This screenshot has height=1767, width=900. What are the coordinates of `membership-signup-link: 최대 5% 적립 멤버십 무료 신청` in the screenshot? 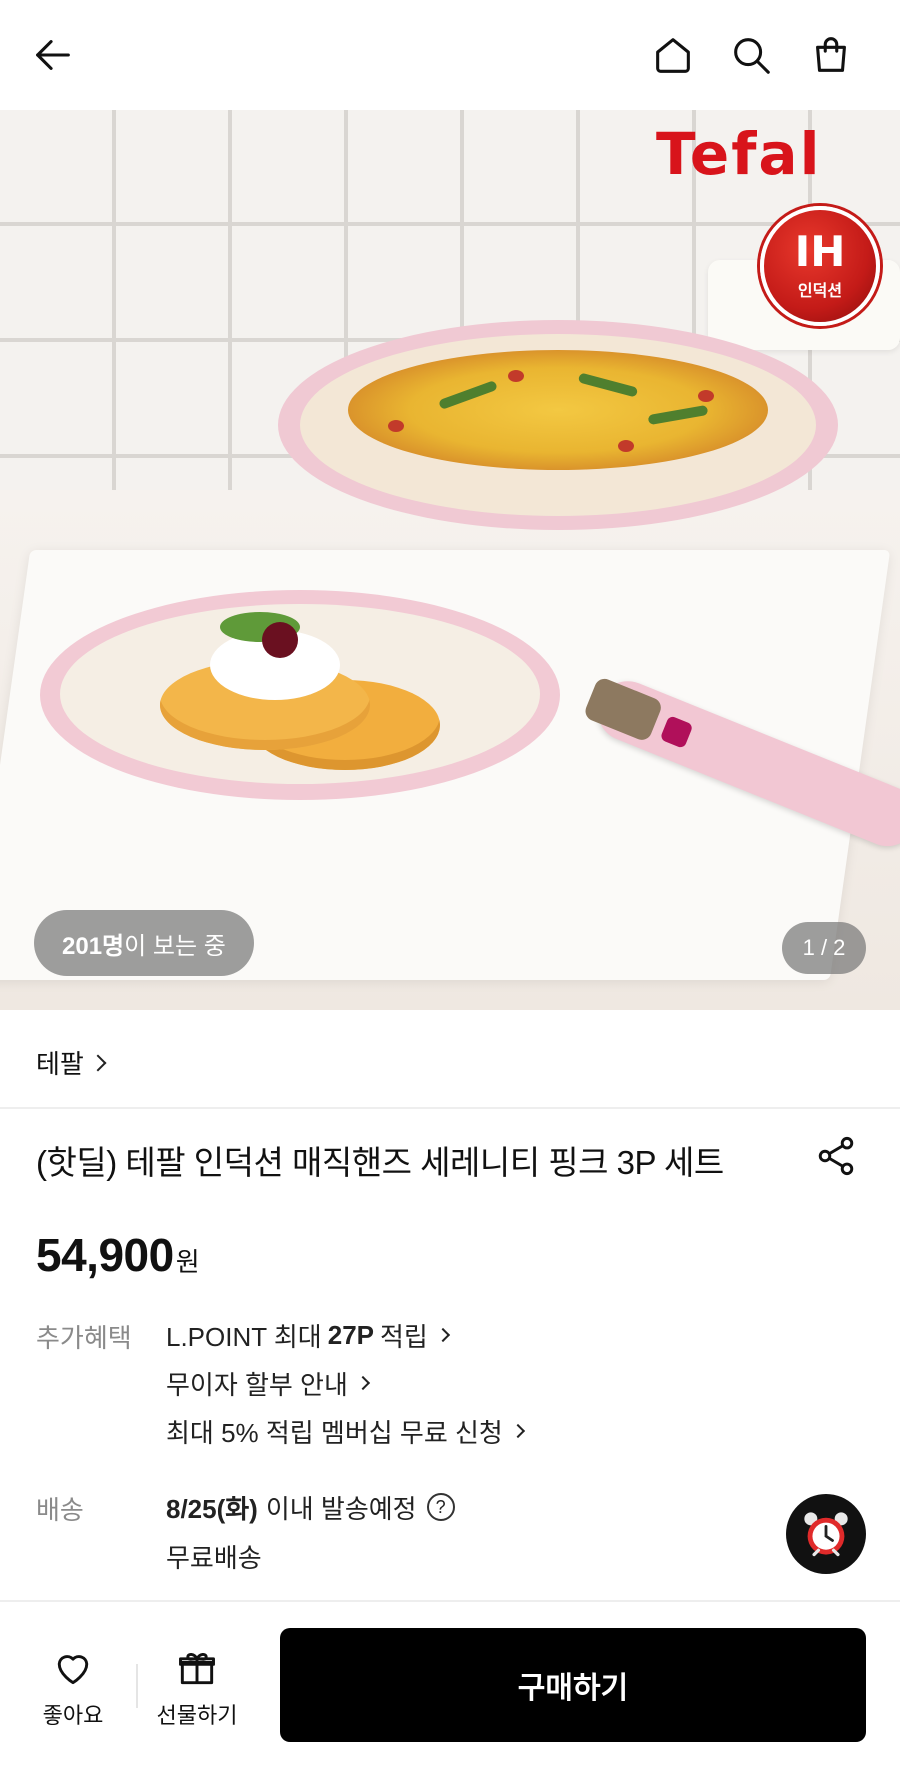 It's located at (345, 1431).